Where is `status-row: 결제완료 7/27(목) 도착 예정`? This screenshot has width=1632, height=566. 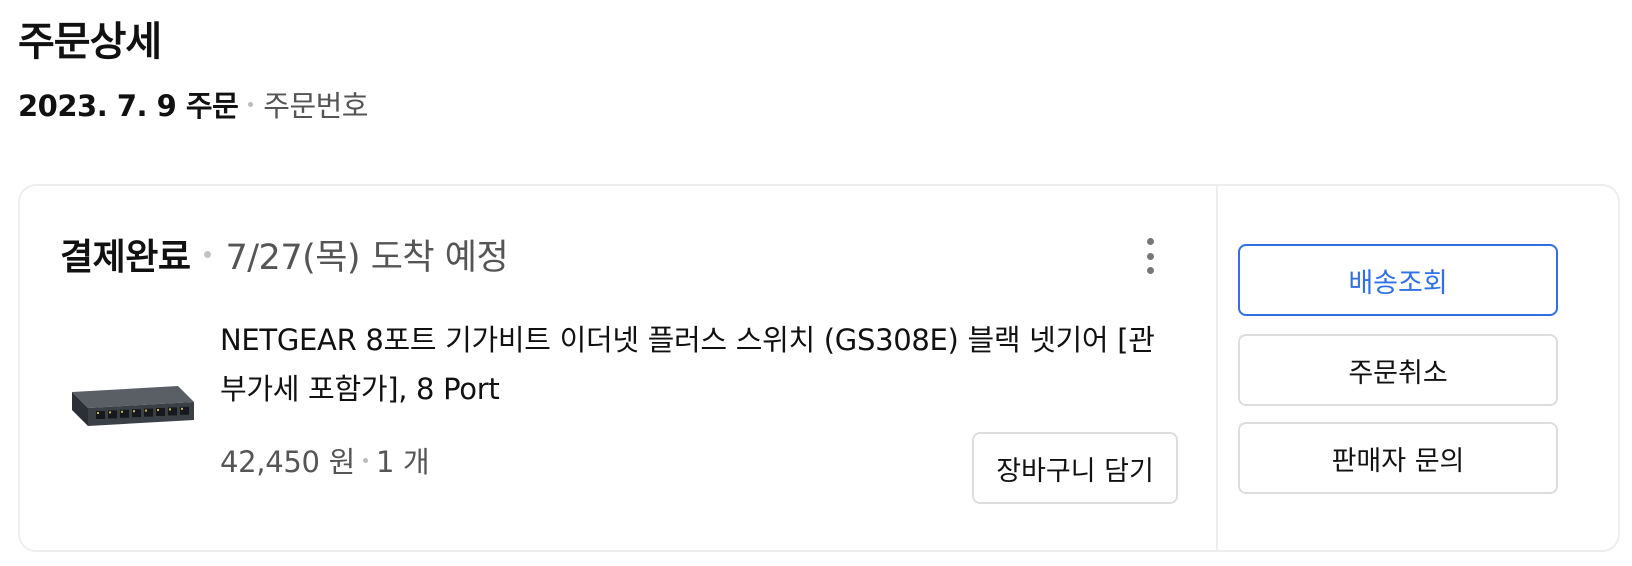
status-row: 결제완료 7/27(목) 도착 예정 is located at coordinates (284, 254).